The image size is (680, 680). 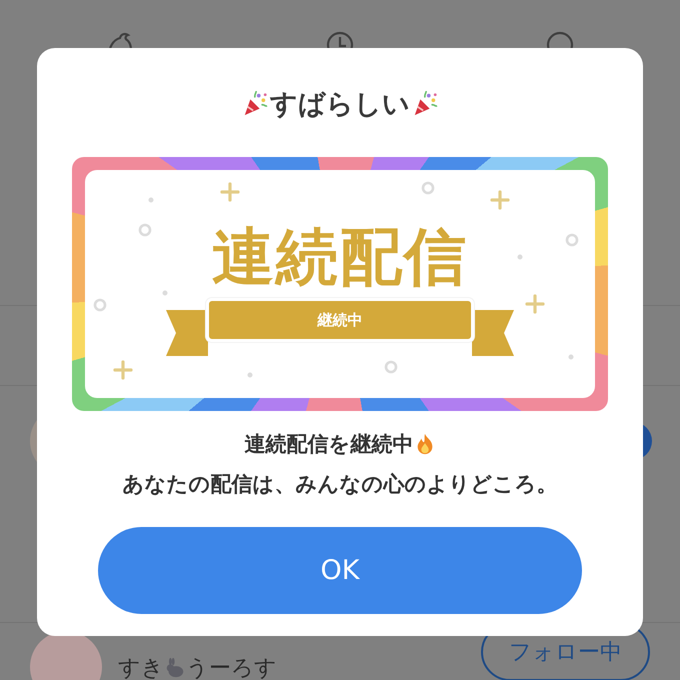 What do you see at coordinates (329, 444) in the screenshot?
I see `message-text: 連続配信を継続中` at bounding box center [329, 444].